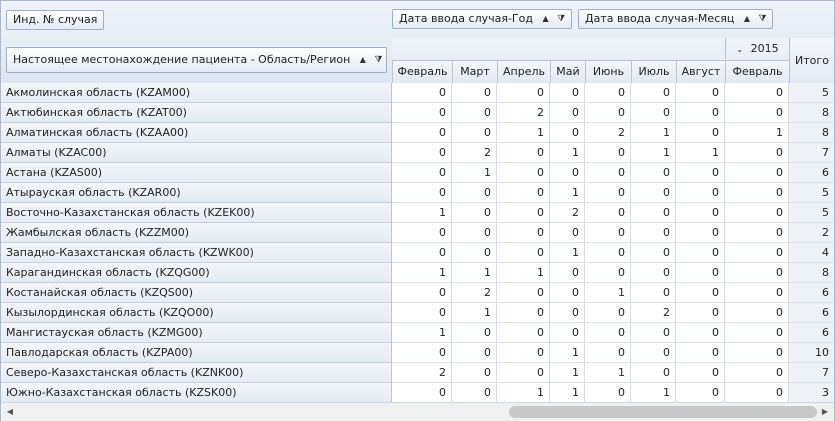 The image size is (835, 421). What do you see at coordinates (474, 71) in the screenshot?
I see `month-header: Март` at bounding box center [474, 71].